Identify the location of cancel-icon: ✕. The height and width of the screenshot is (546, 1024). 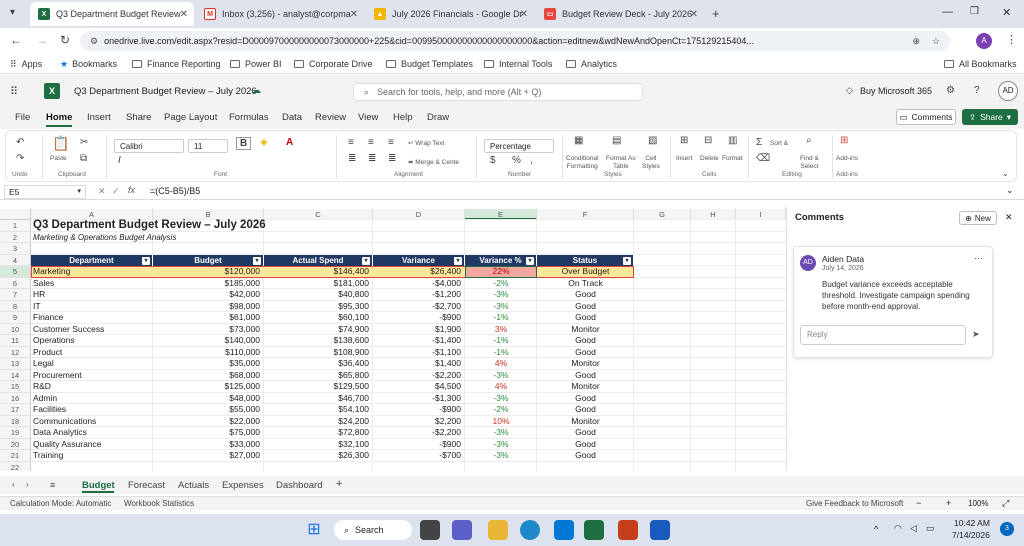
(102, 191).